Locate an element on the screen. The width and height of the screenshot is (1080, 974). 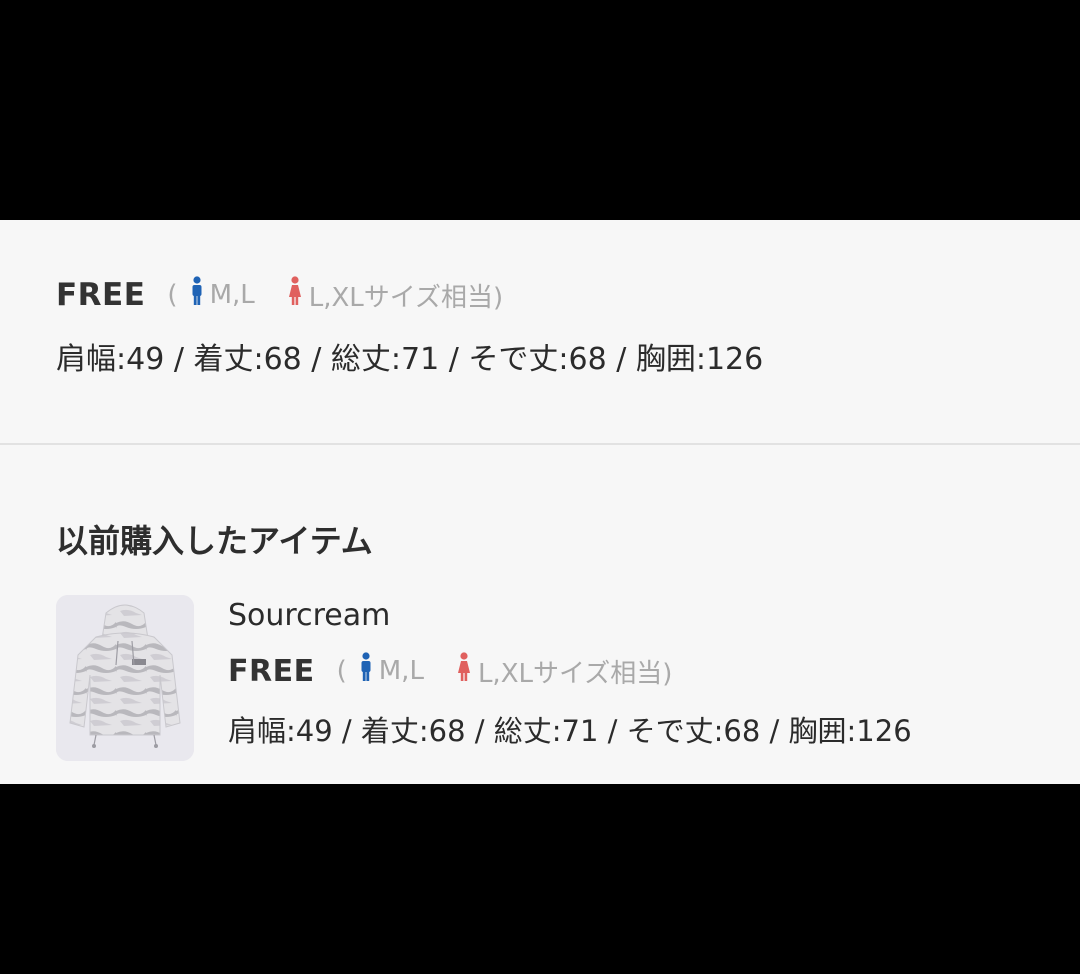
paren-open: ( is located at coordinates (172, 295).